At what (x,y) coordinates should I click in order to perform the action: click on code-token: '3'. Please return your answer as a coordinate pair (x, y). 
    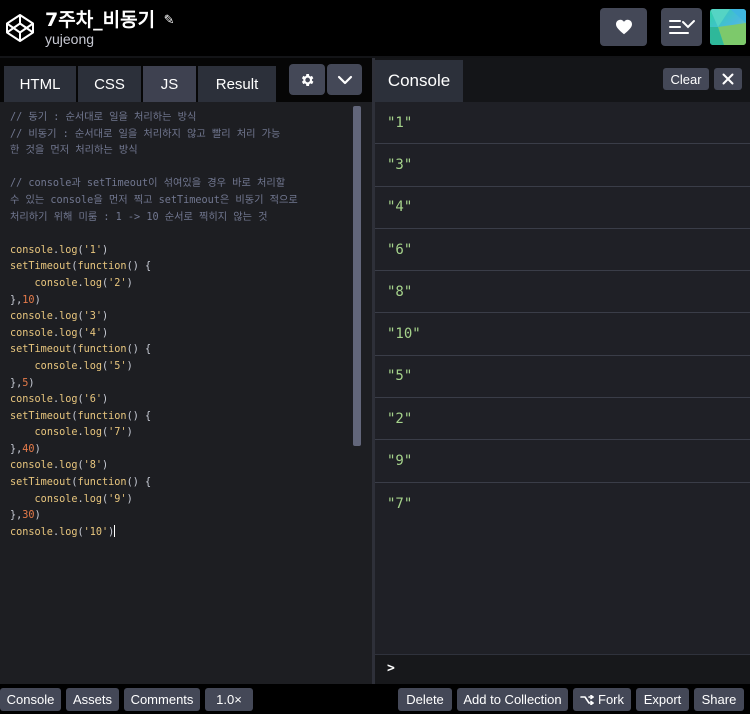
    Looking at the image, I should click on (93, 317).